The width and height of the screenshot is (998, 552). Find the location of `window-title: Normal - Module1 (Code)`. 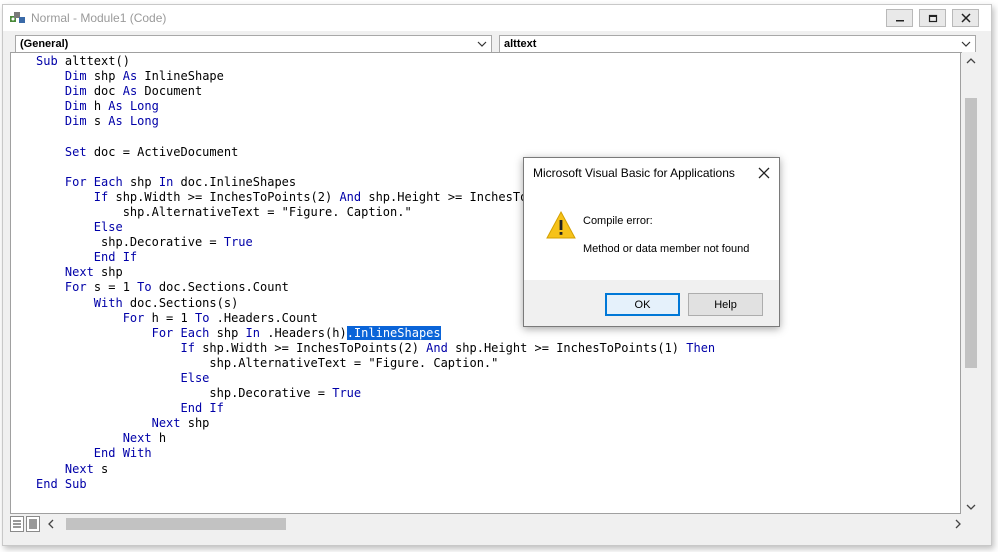

window-title: Normal - Module1 (Code) is located at coordinates (99, 18).